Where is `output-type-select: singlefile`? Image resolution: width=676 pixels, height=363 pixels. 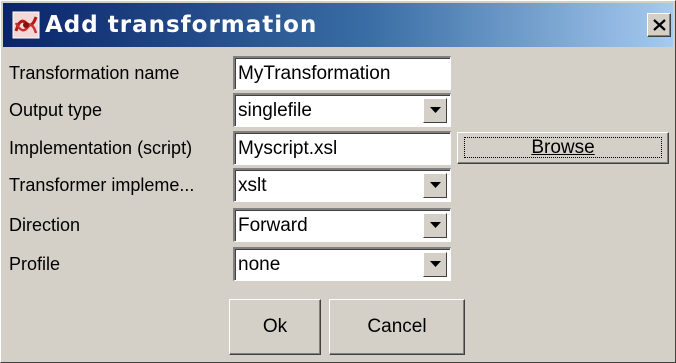 output-type-select: singlefile is located at coordinates (342, 110).